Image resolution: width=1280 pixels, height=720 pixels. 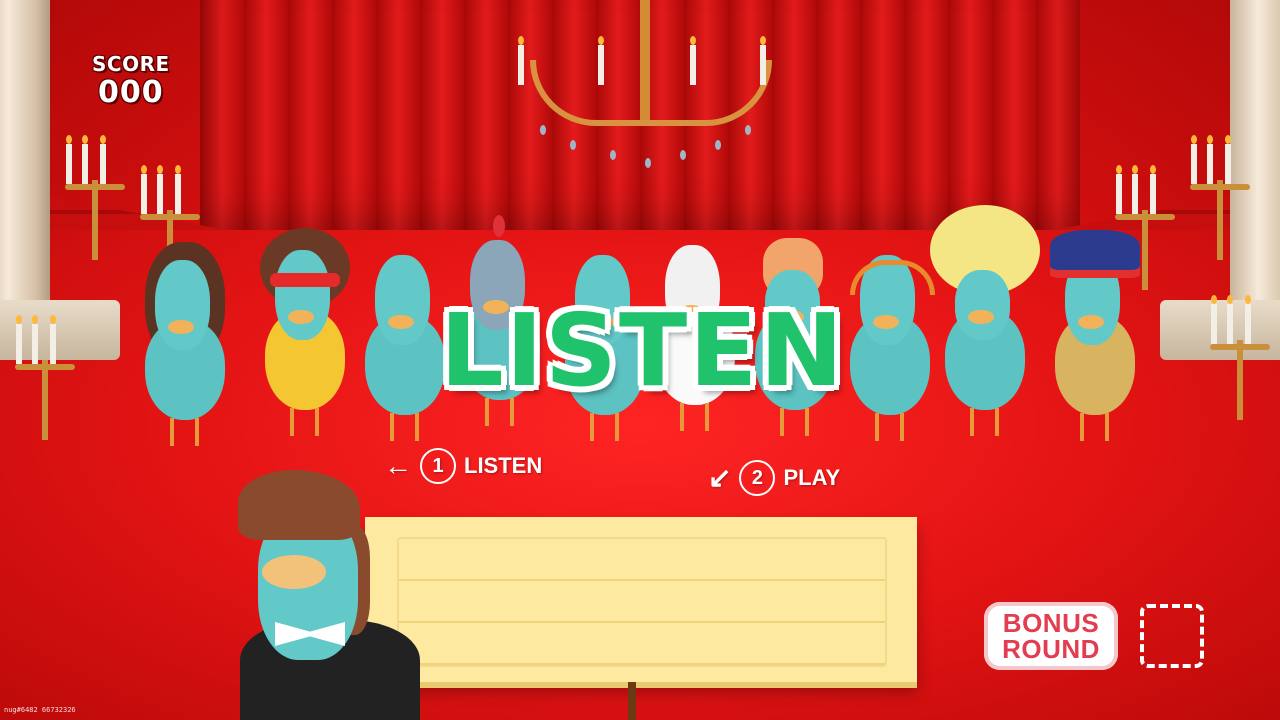 What do you see at coordinates (643, 350) in the screenshot?
I see `listen-banner: LISTEN` at bounding box center [643, 350].